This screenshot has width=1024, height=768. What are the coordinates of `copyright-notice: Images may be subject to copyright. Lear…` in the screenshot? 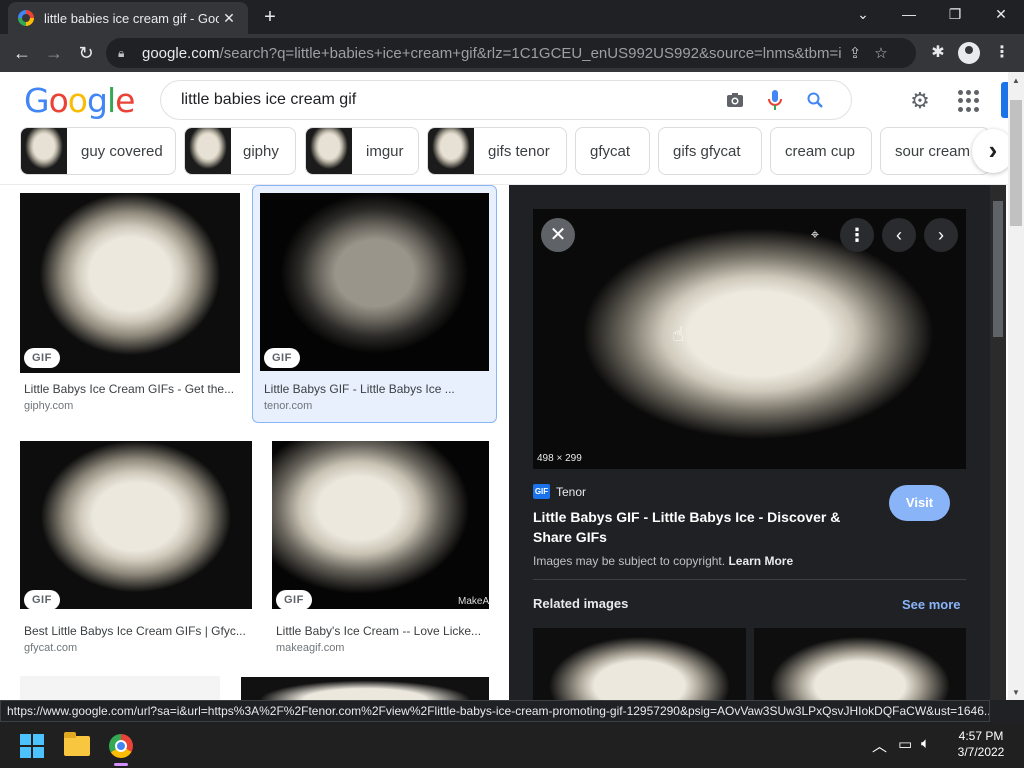 It's located at (663, 561).